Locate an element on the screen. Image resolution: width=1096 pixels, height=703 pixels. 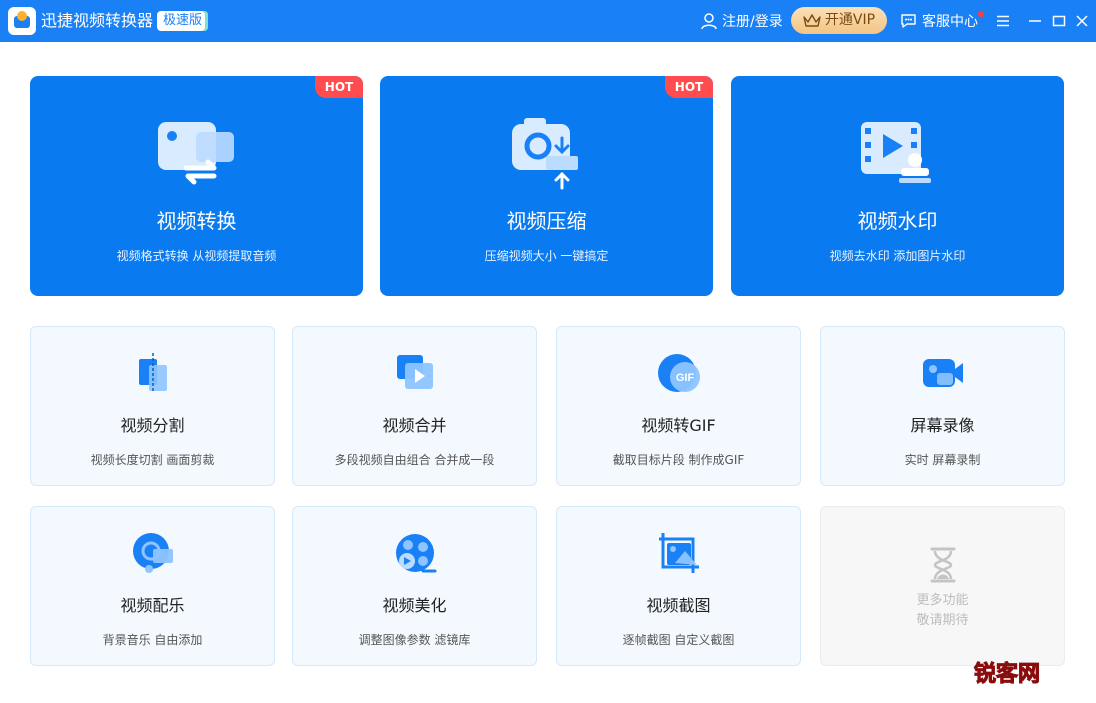
tool-desc: 视频长度切割 画面剪裁 is located at coordinates (152, 460).